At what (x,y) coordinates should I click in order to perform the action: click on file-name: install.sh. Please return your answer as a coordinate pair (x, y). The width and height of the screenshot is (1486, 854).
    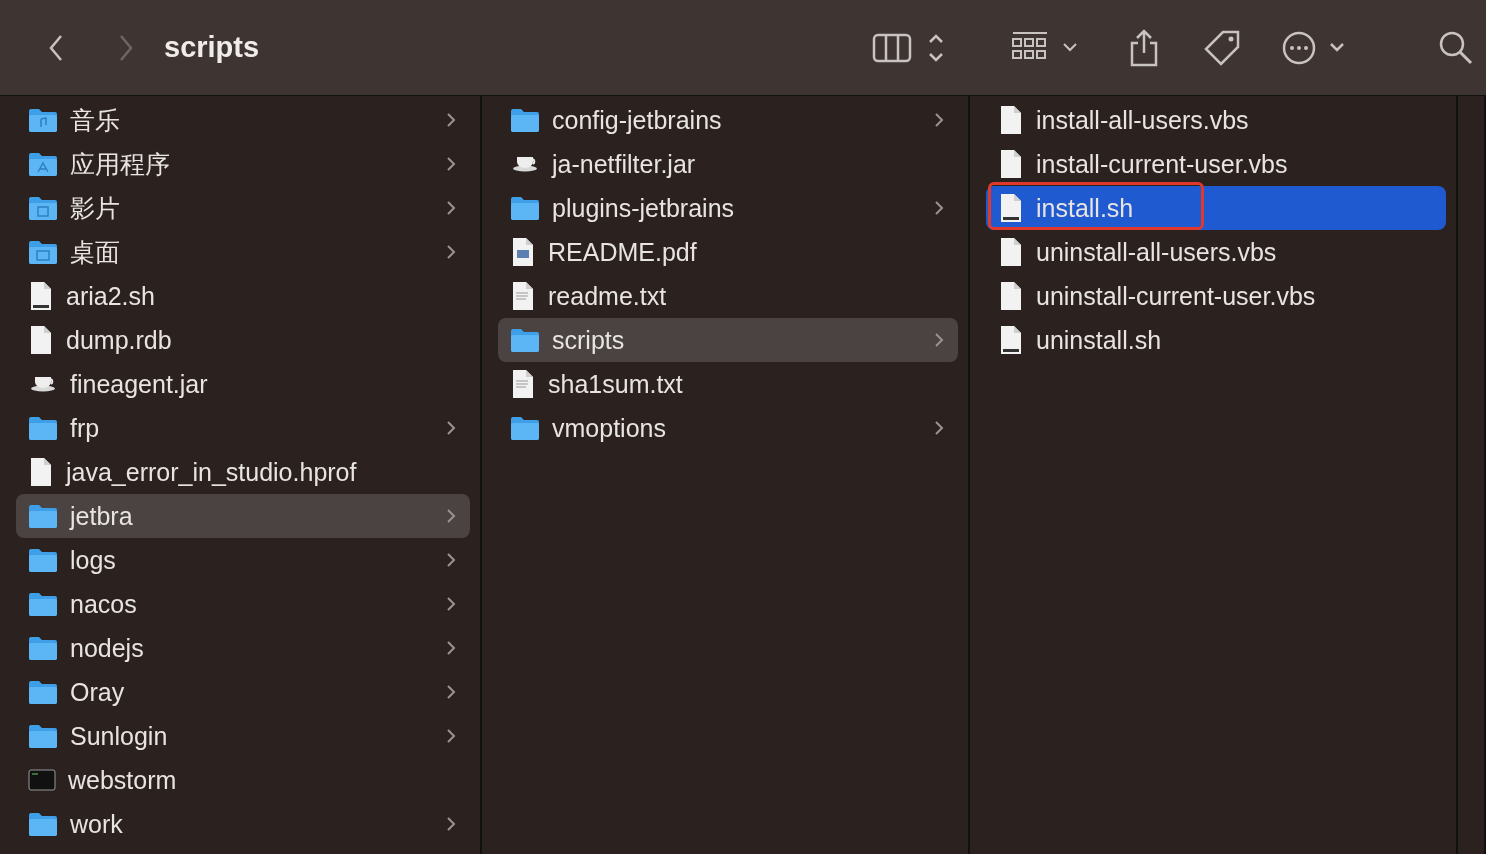
    Looking at the image, I should click on (1085, 208).